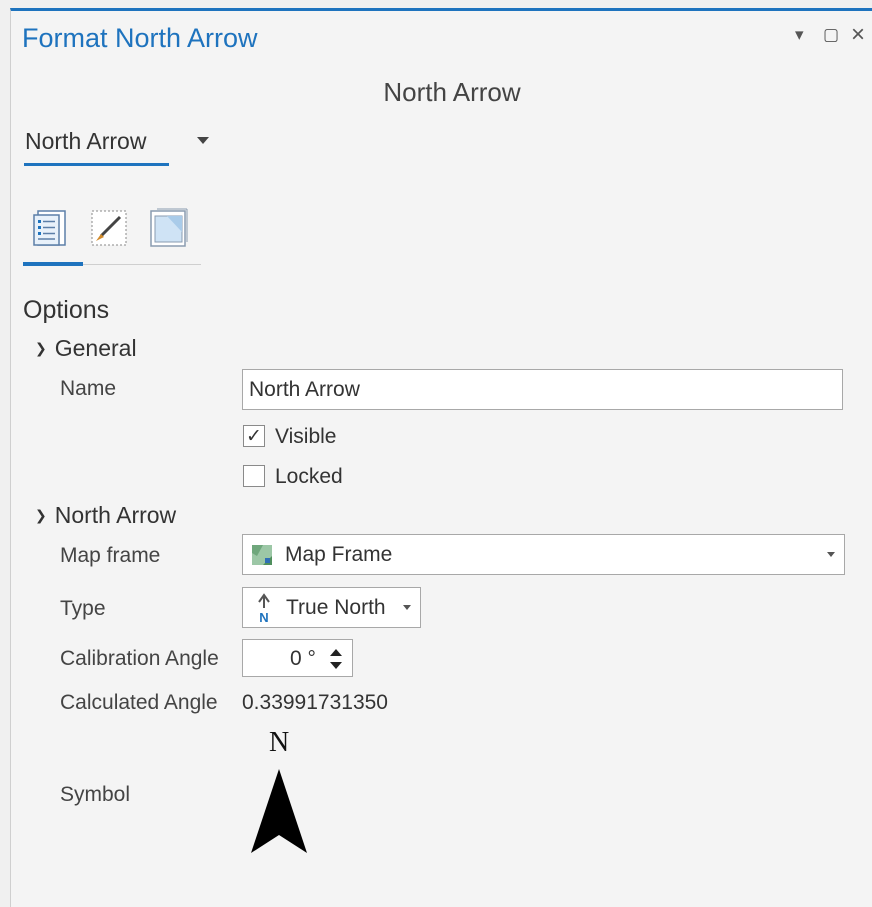 This screenshot has height=907, width=872. I want to click on map-frame-dropdown: Map Frame, so click(543, 554).